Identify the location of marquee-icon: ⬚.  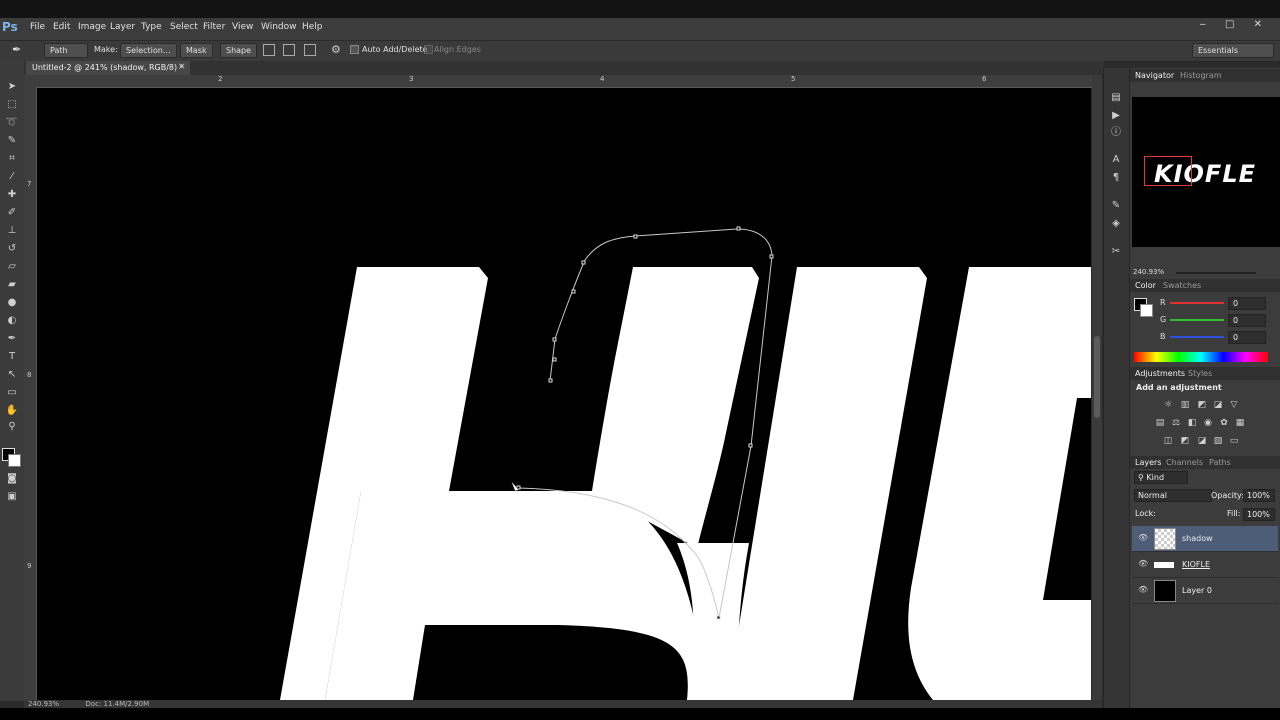
(12, 105).